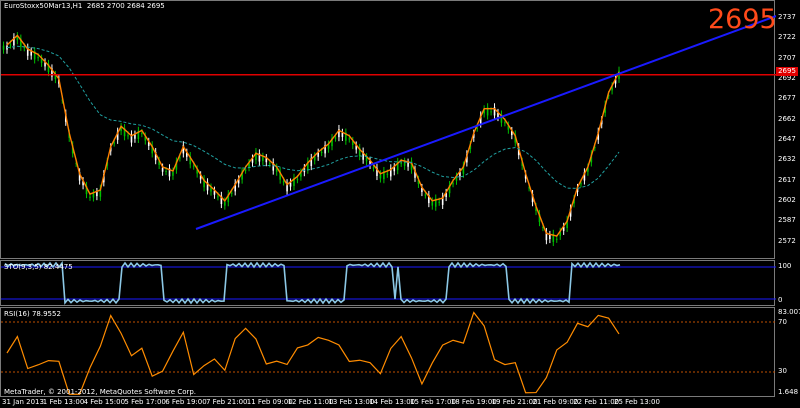 The height and width of the screenshot is (408, 800). Describe the element at coordinates (310, 402) in the screenshot. I see `time-tick: 12 Feb 11:00` at that location.